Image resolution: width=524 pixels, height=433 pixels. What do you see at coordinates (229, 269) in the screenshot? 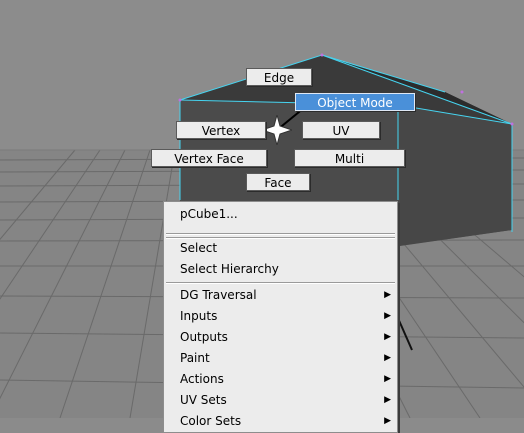
I see `menu-item-label: Select Hierarchy` at bounding box center [229, 269].